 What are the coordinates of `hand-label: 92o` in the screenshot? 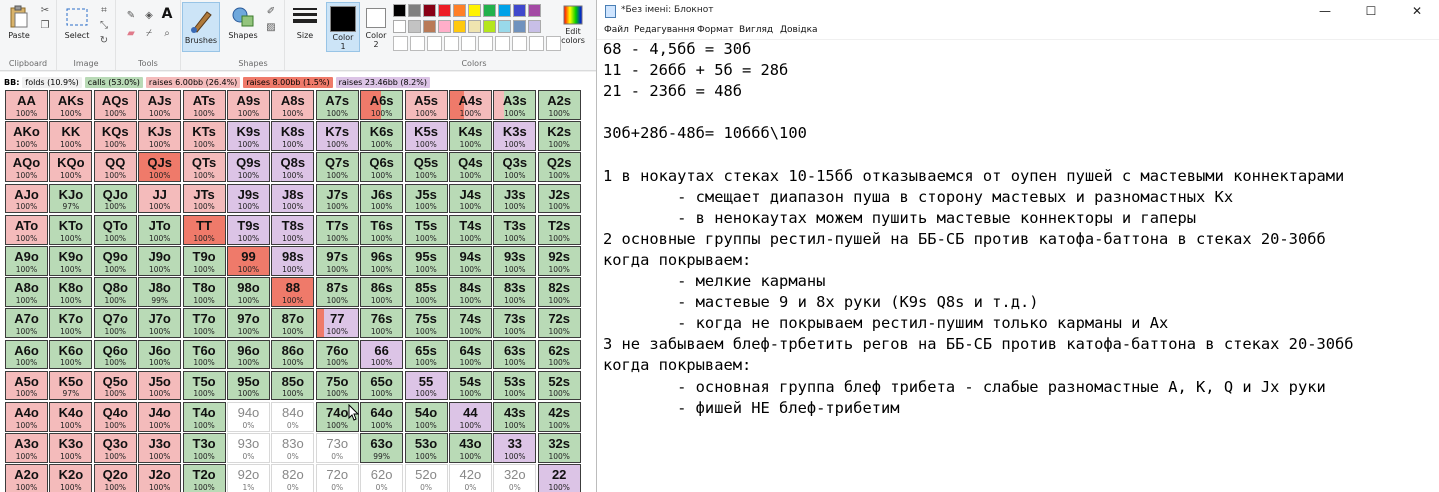 It's located at (248, 475).